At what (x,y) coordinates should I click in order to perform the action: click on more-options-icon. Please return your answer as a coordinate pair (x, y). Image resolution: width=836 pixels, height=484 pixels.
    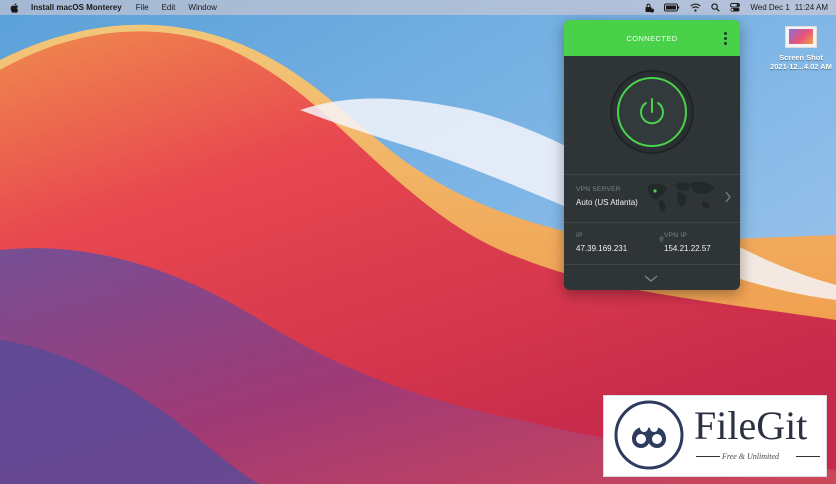
    Looking at the image, I should click on (726, 38).